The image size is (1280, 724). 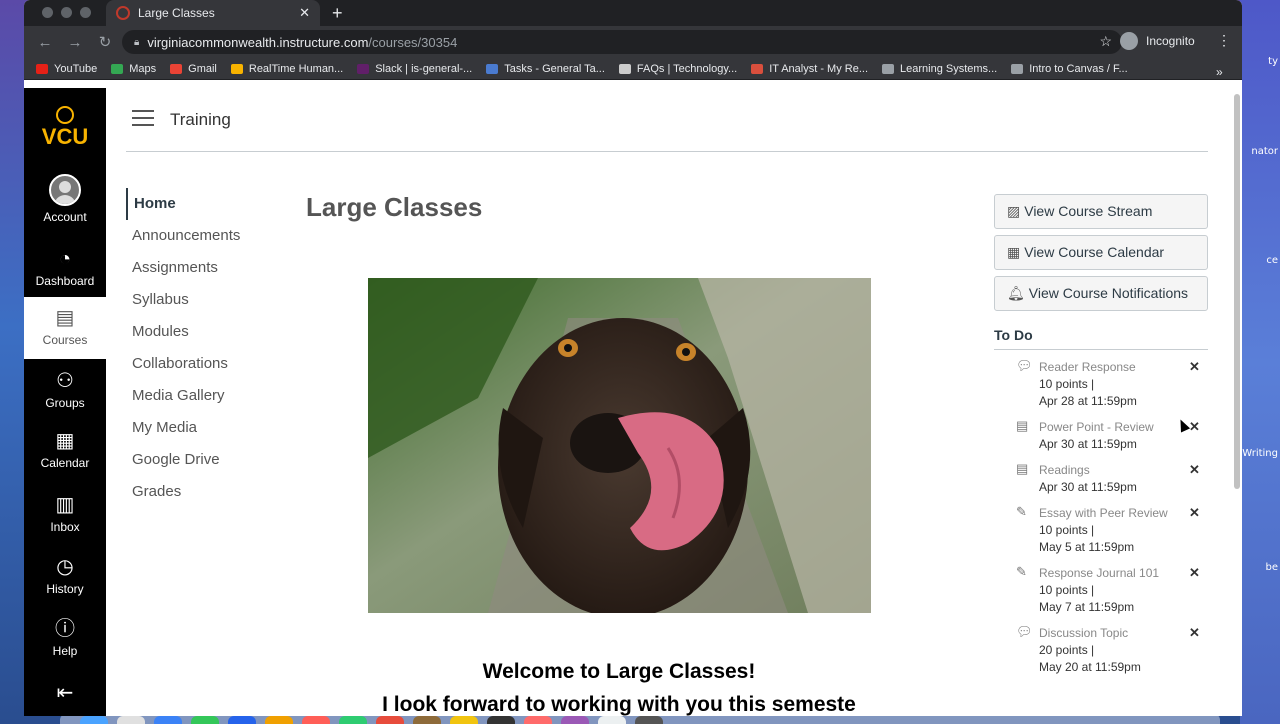 I want to click on nav-label: Inbox, so click(x=65, y=527).